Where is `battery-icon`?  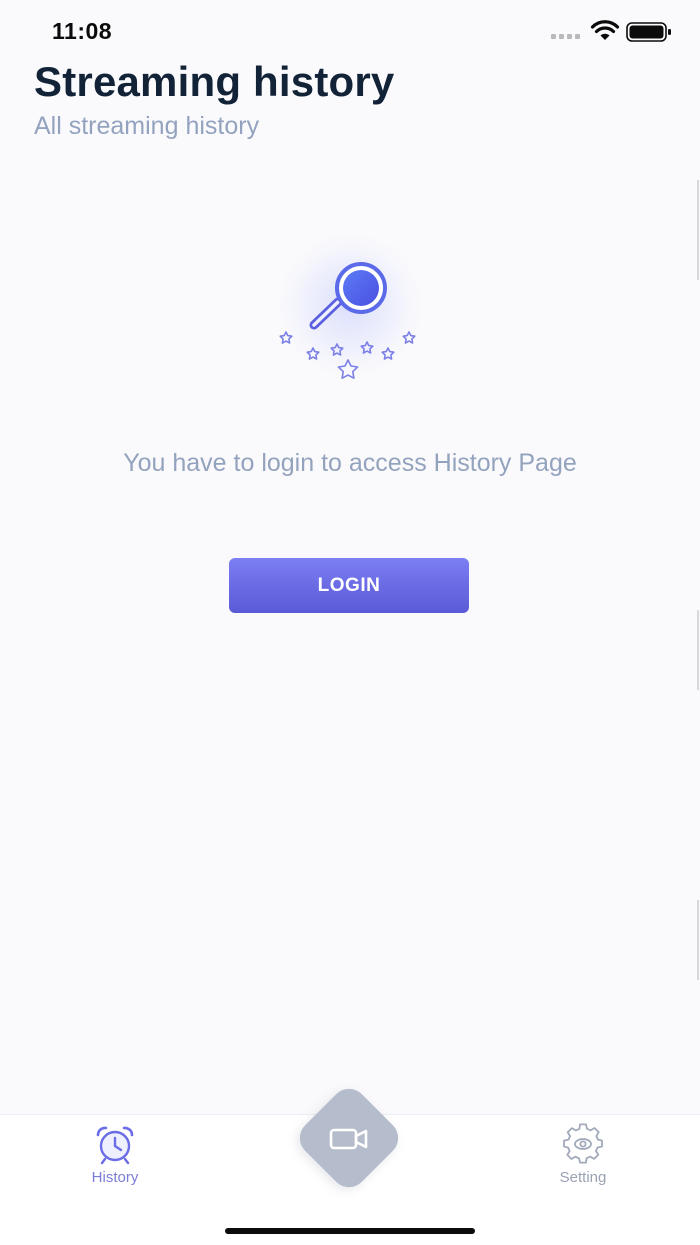
battery-icon is located at coordinates (648, 32).